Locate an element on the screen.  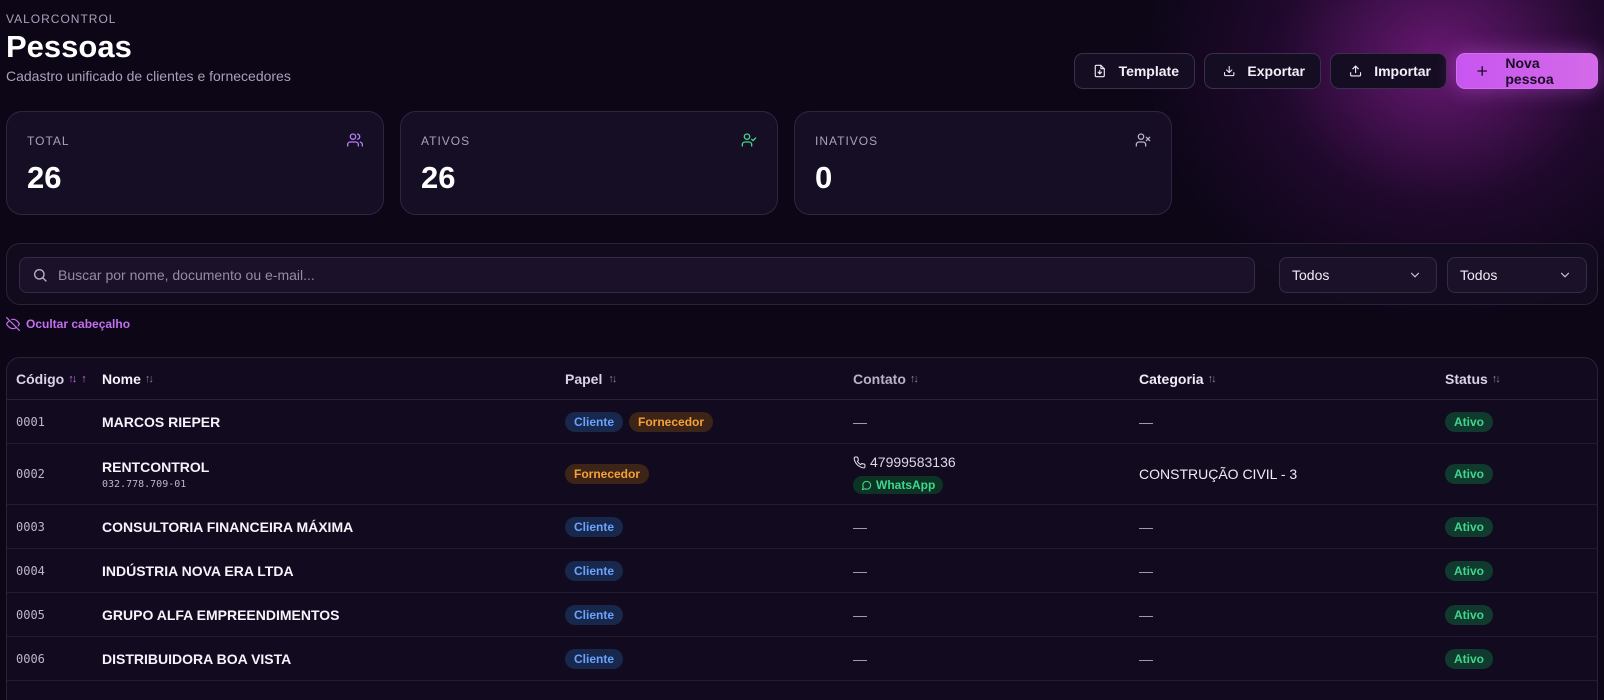
row-name: DISTRIBUIDORA BOA VISTA is located at coordinates (197, 658).